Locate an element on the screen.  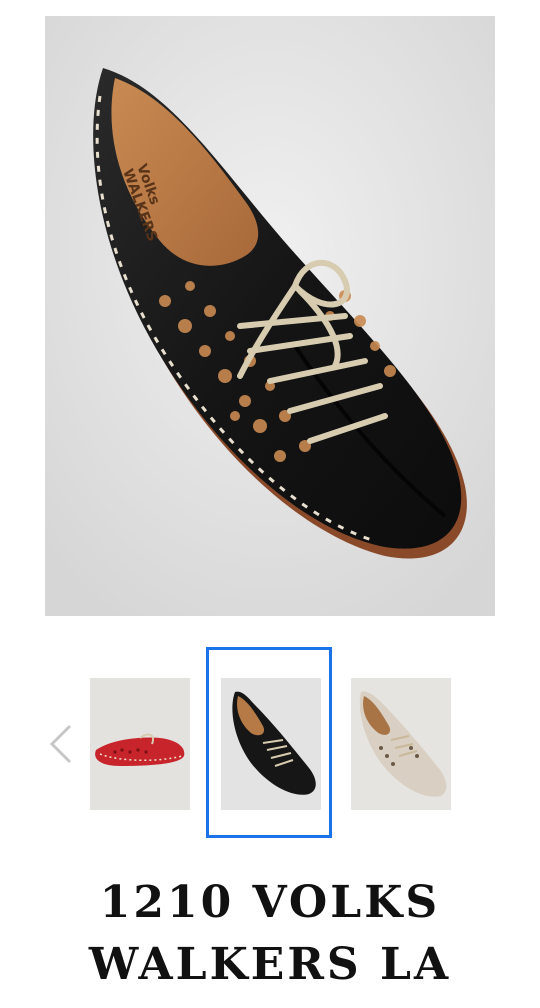
product-title-line-2: WALKERS LA is located at coordinates (270, 964).